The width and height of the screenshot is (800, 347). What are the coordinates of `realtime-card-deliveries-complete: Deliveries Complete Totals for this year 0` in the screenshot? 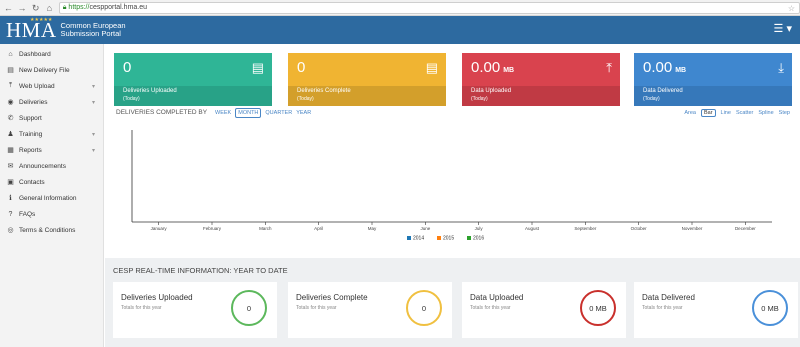 It's located at (370, 310).